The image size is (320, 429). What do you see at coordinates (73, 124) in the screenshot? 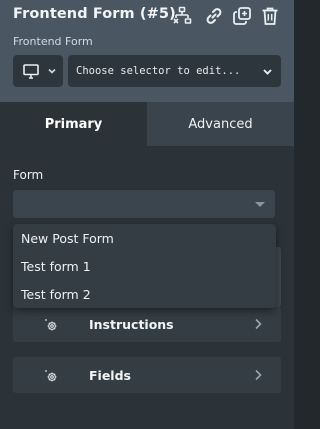
I see `tab-primary: Primary` at bounding box center [73, 124].